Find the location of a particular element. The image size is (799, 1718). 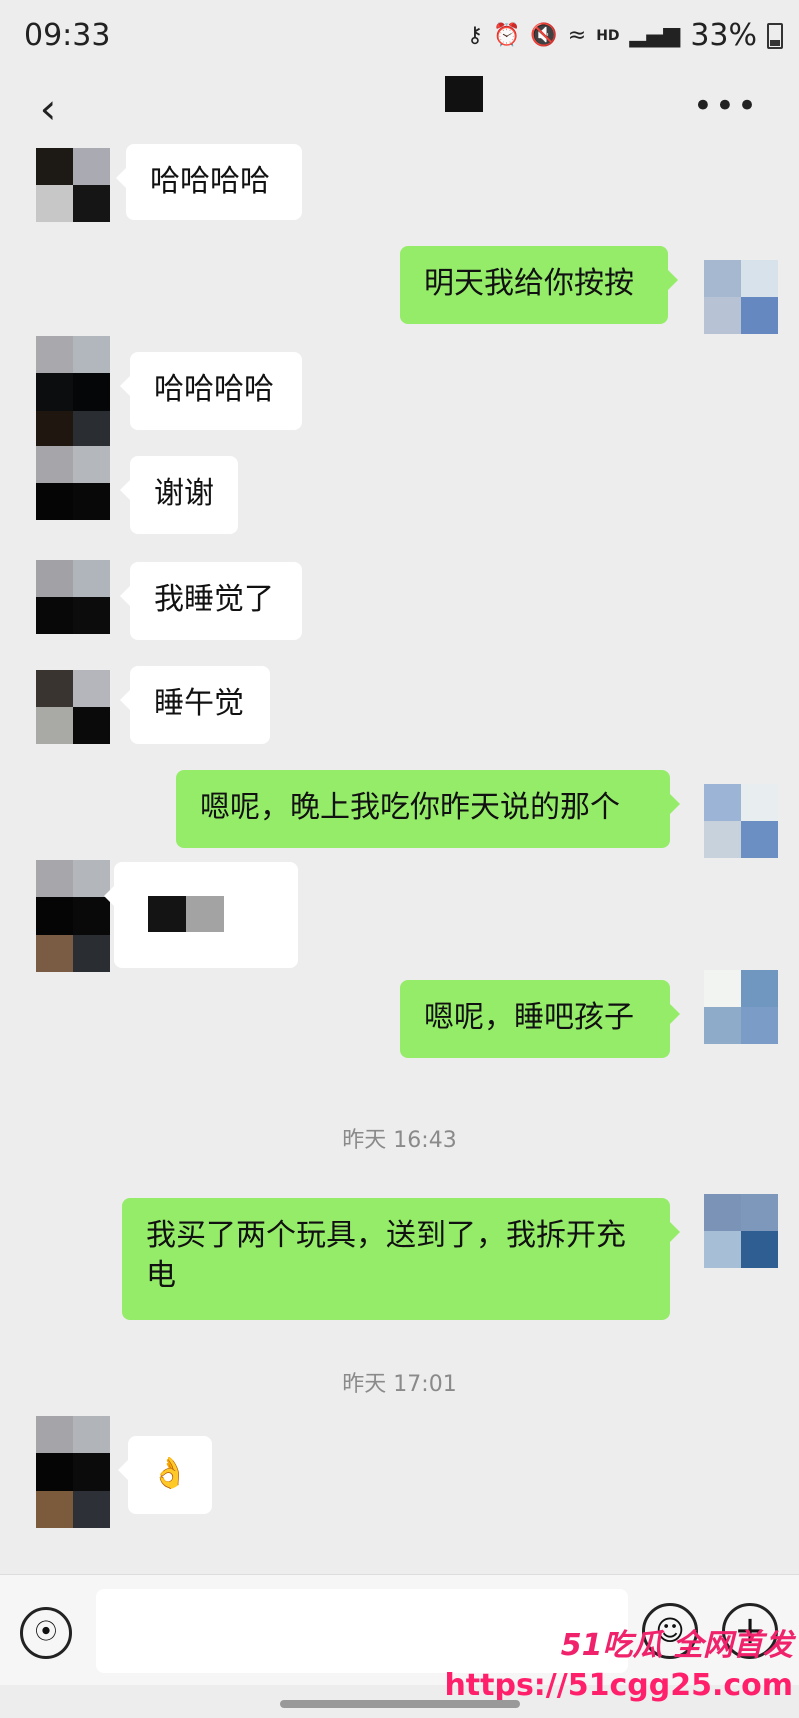

watermark-url: https://51cgg25.com is located at coordinates (618, 1685).